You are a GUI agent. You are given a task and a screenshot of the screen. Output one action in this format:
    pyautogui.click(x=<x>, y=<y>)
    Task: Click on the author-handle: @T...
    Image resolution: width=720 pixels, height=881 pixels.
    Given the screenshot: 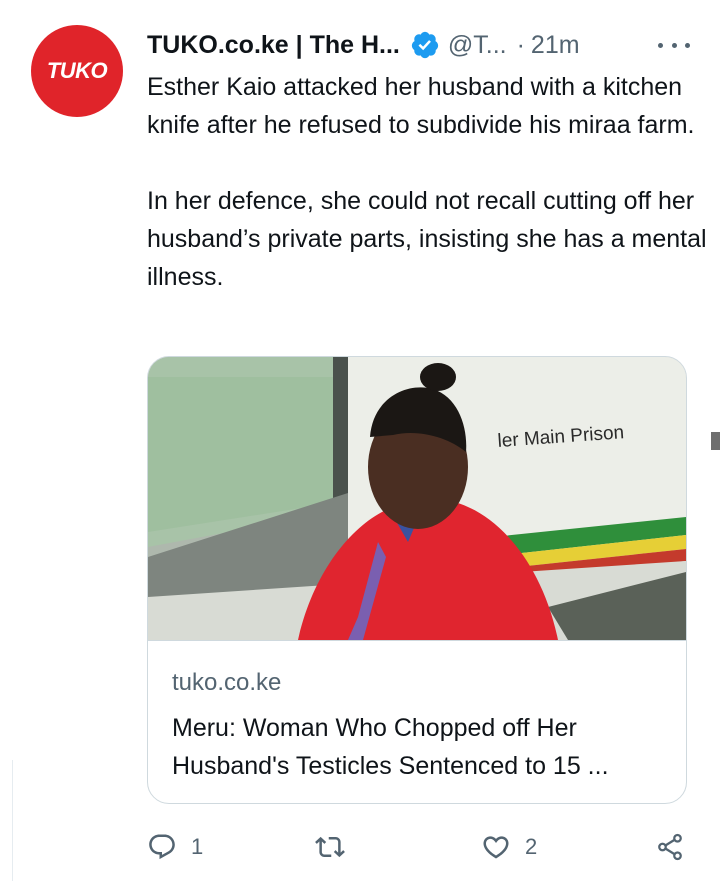 What is the action you would take?
    pyautogui.click(x=477, y=45)
    